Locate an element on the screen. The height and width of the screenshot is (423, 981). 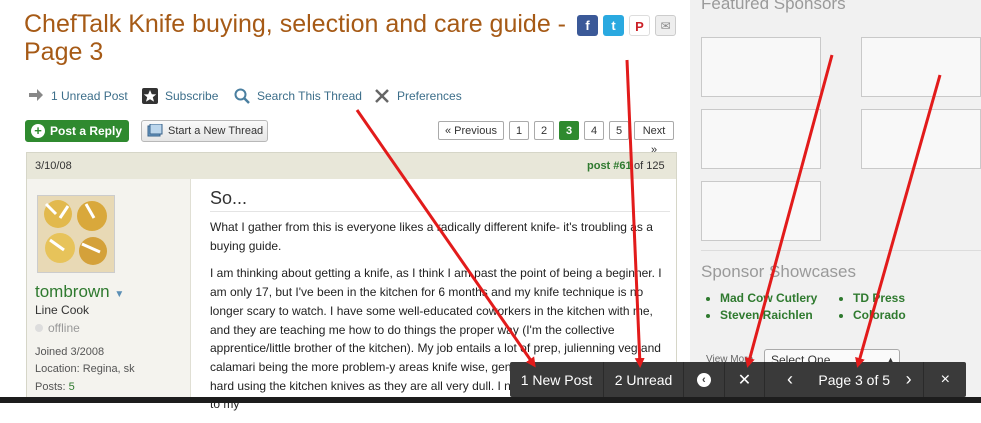
prev-page-button: ‹ is located at coordinates (789, 379).